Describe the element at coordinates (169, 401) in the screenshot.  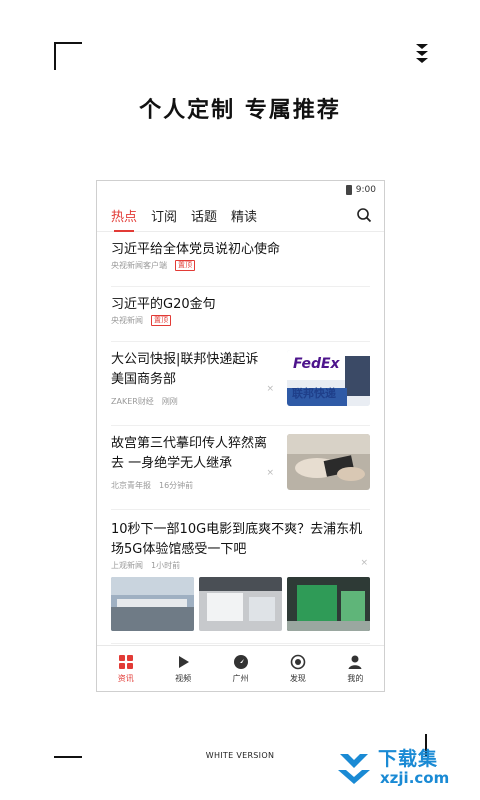
I see `news-time: 刚刚` at that location.